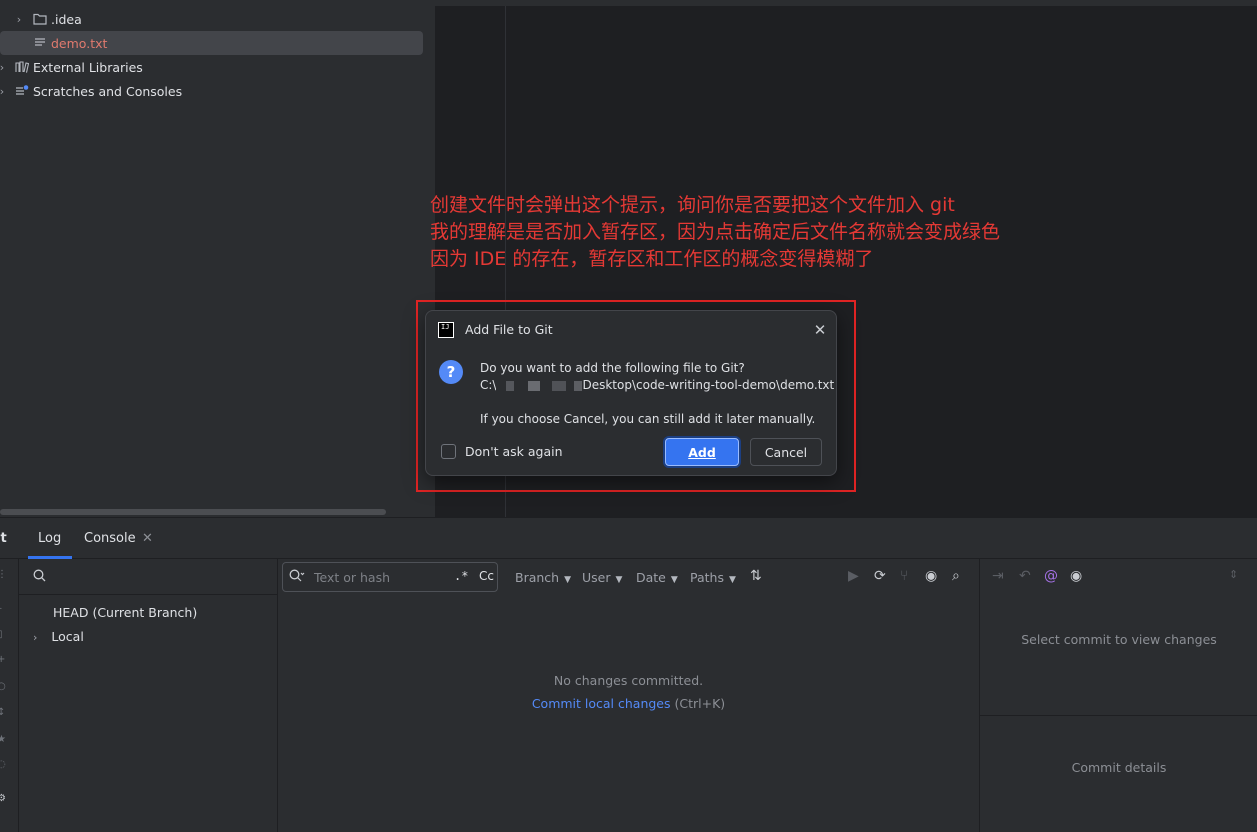  What do you see at coordinates (451, 372) in the screenshot?
I see `question-icon: ?` at bounding box center [451, 372].